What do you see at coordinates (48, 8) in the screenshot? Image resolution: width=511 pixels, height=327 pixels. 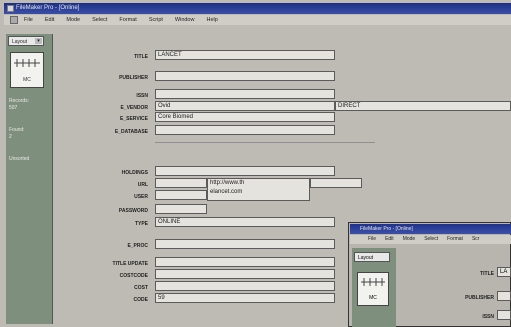 I see `main-title-text: FileMaker Pro - [Online]` at bounding box center [48, 8].